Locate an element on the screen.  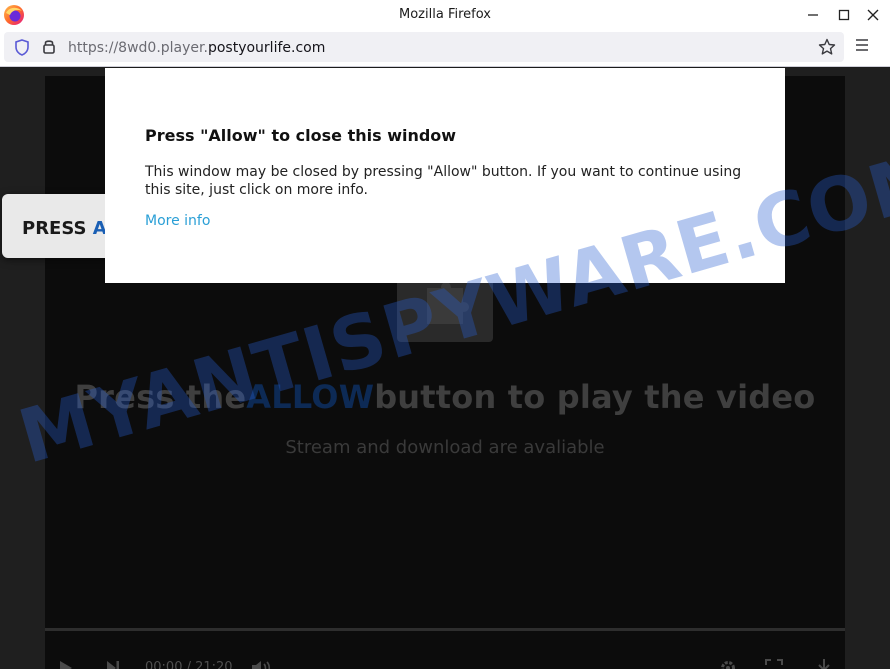
video-controls: 00:00 / 21:20 is located at coordinates (445, 655).